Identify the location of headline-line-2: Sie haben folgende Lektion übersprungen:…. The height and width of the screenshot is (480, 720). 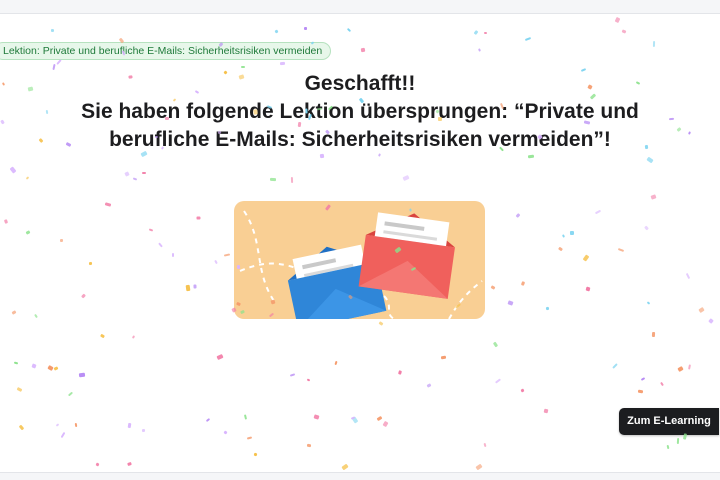
(360, 111).